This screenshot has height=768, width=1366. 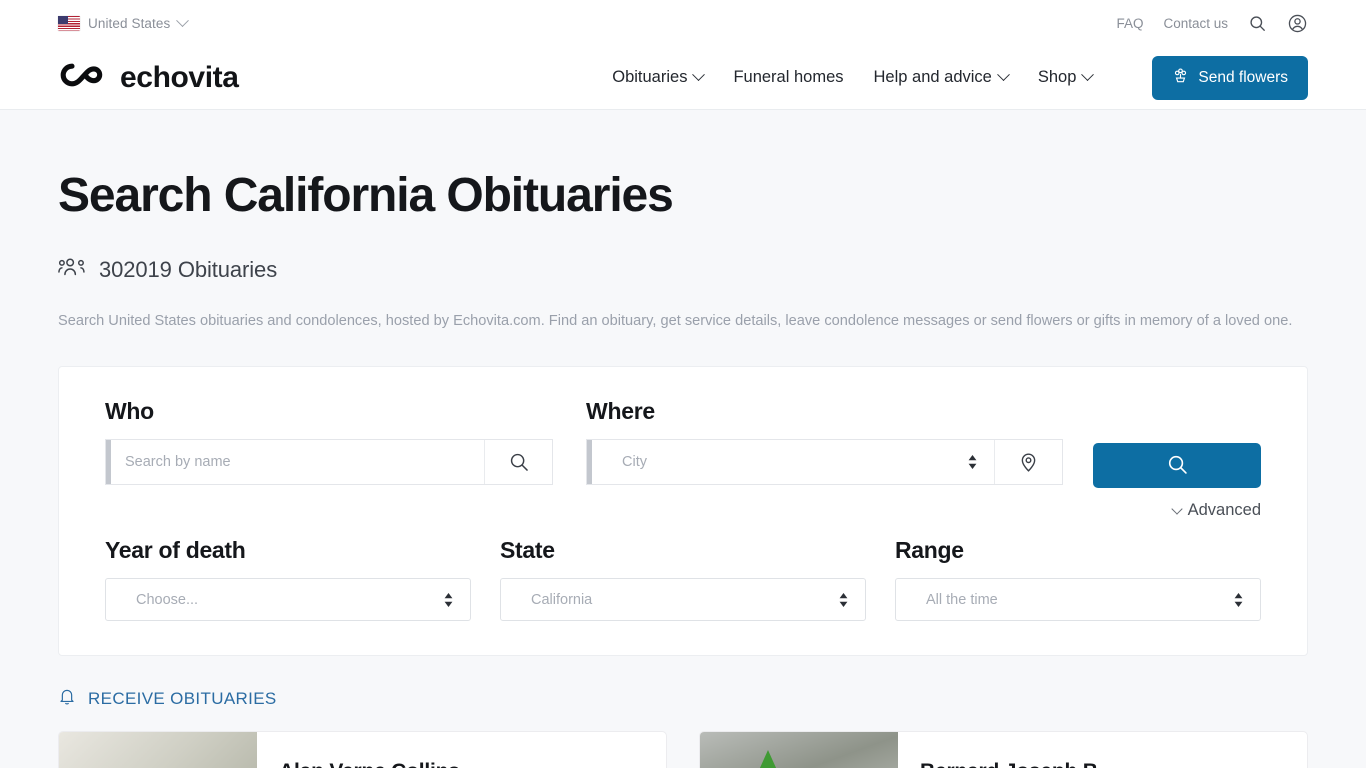 What do you see at coordinates (518, 462) in the screenshot?
I see `who-search-button` at bounding box center [518, 462].